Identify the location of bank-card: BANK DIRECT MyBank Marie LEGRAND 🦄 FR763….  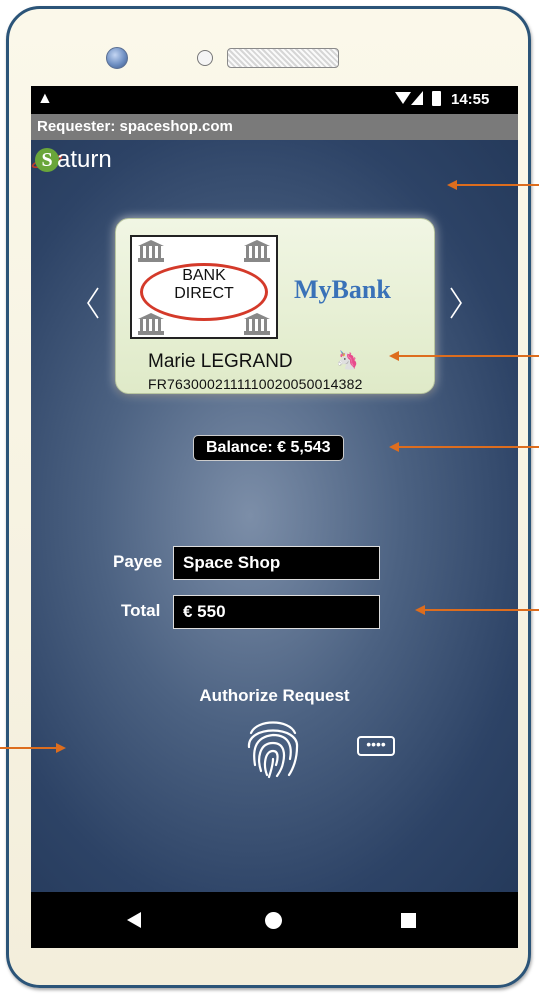
(275, 306).